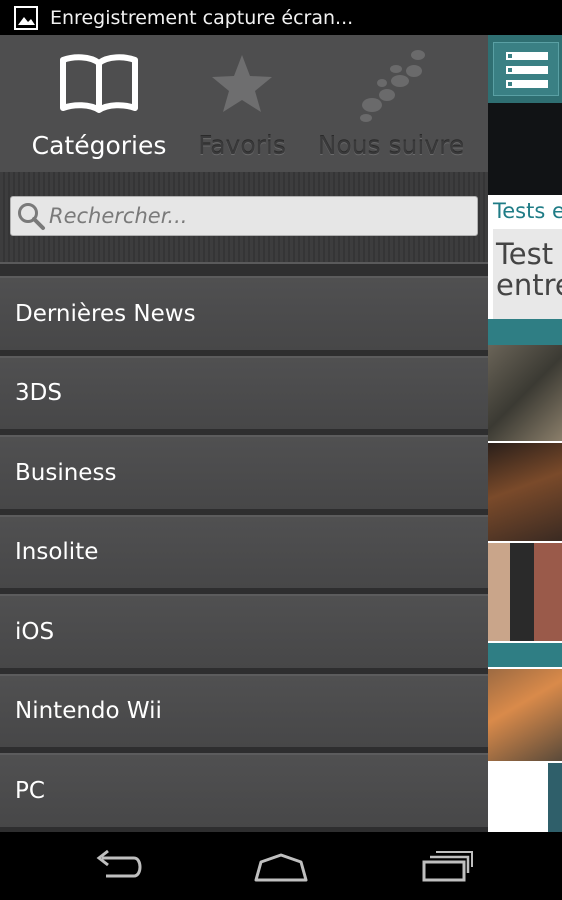 The width and height of the screenshot is (562, 900). I want to click on search-icon, so click(31, 216).